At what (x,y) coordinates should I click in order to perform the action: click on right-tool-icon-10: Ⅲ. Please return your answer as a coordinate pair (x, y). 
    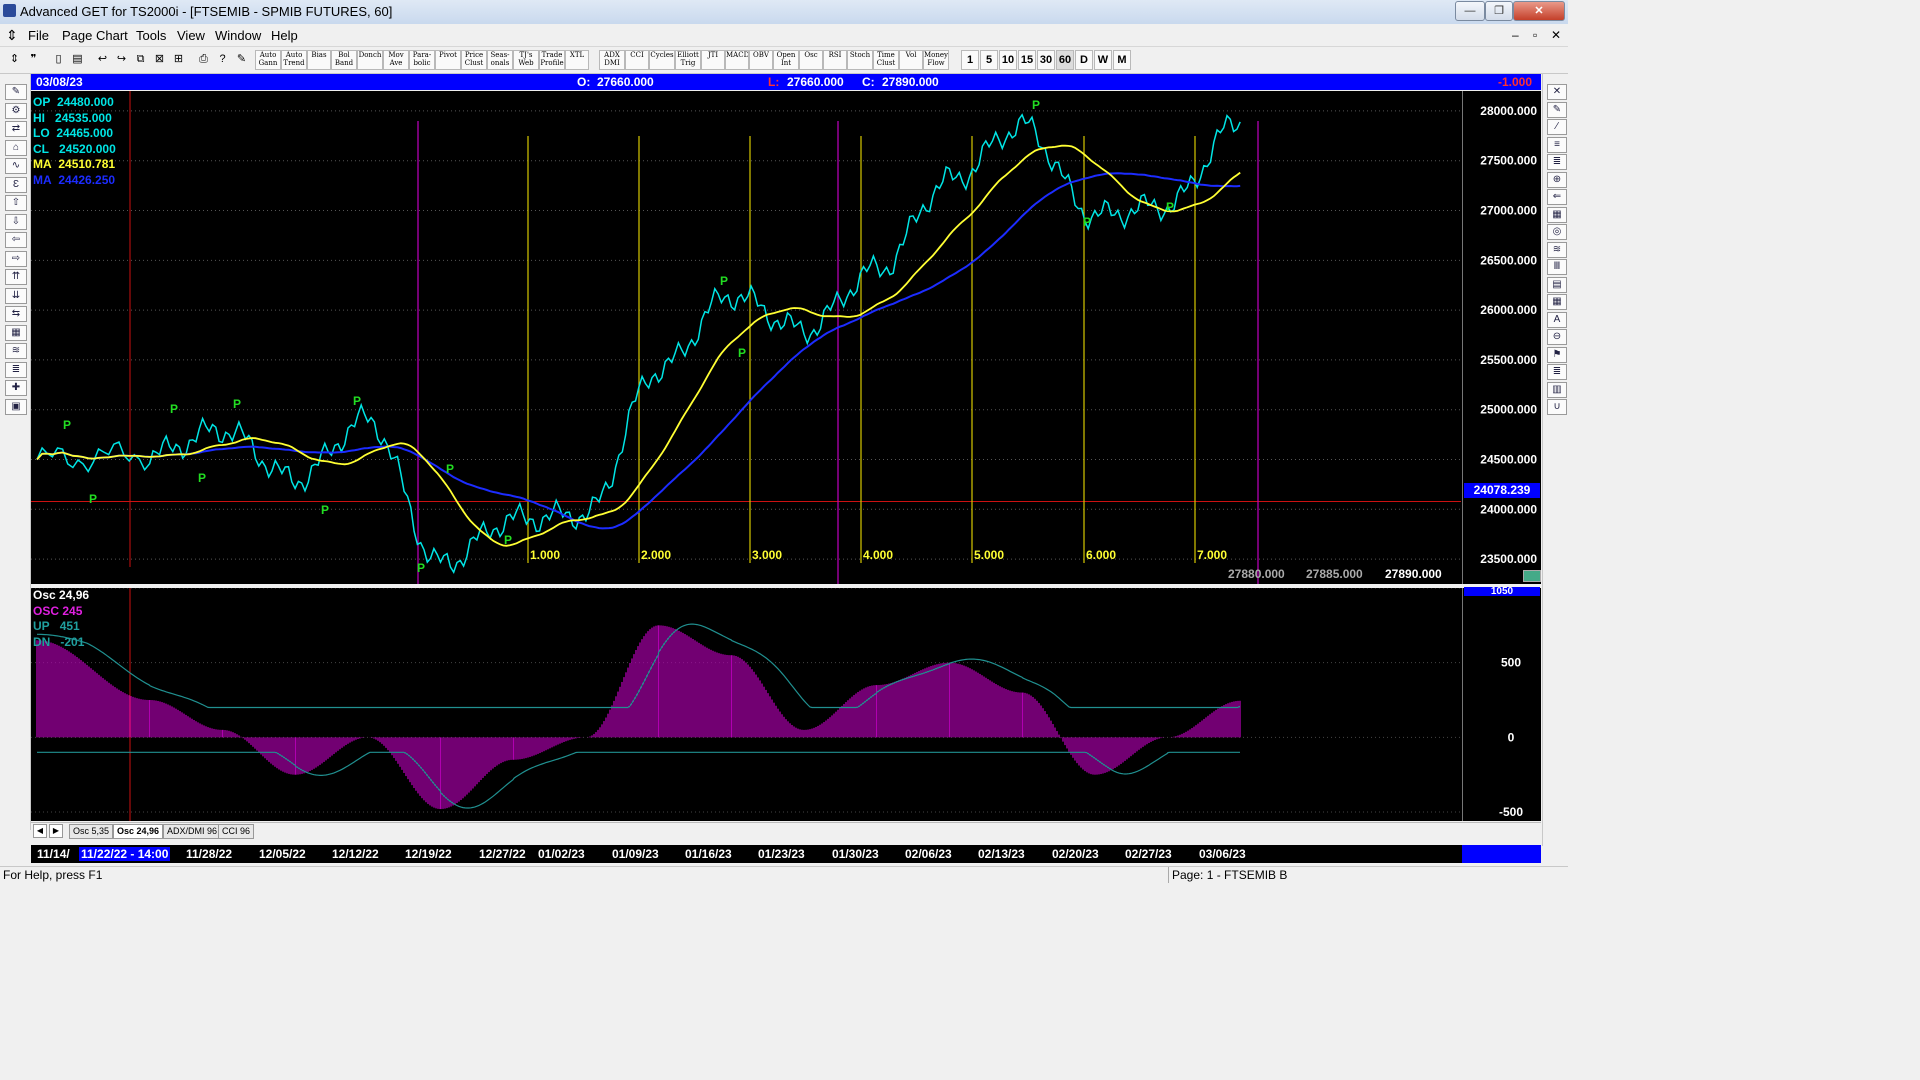
    Looking at the image, I should click on (1557, 267).